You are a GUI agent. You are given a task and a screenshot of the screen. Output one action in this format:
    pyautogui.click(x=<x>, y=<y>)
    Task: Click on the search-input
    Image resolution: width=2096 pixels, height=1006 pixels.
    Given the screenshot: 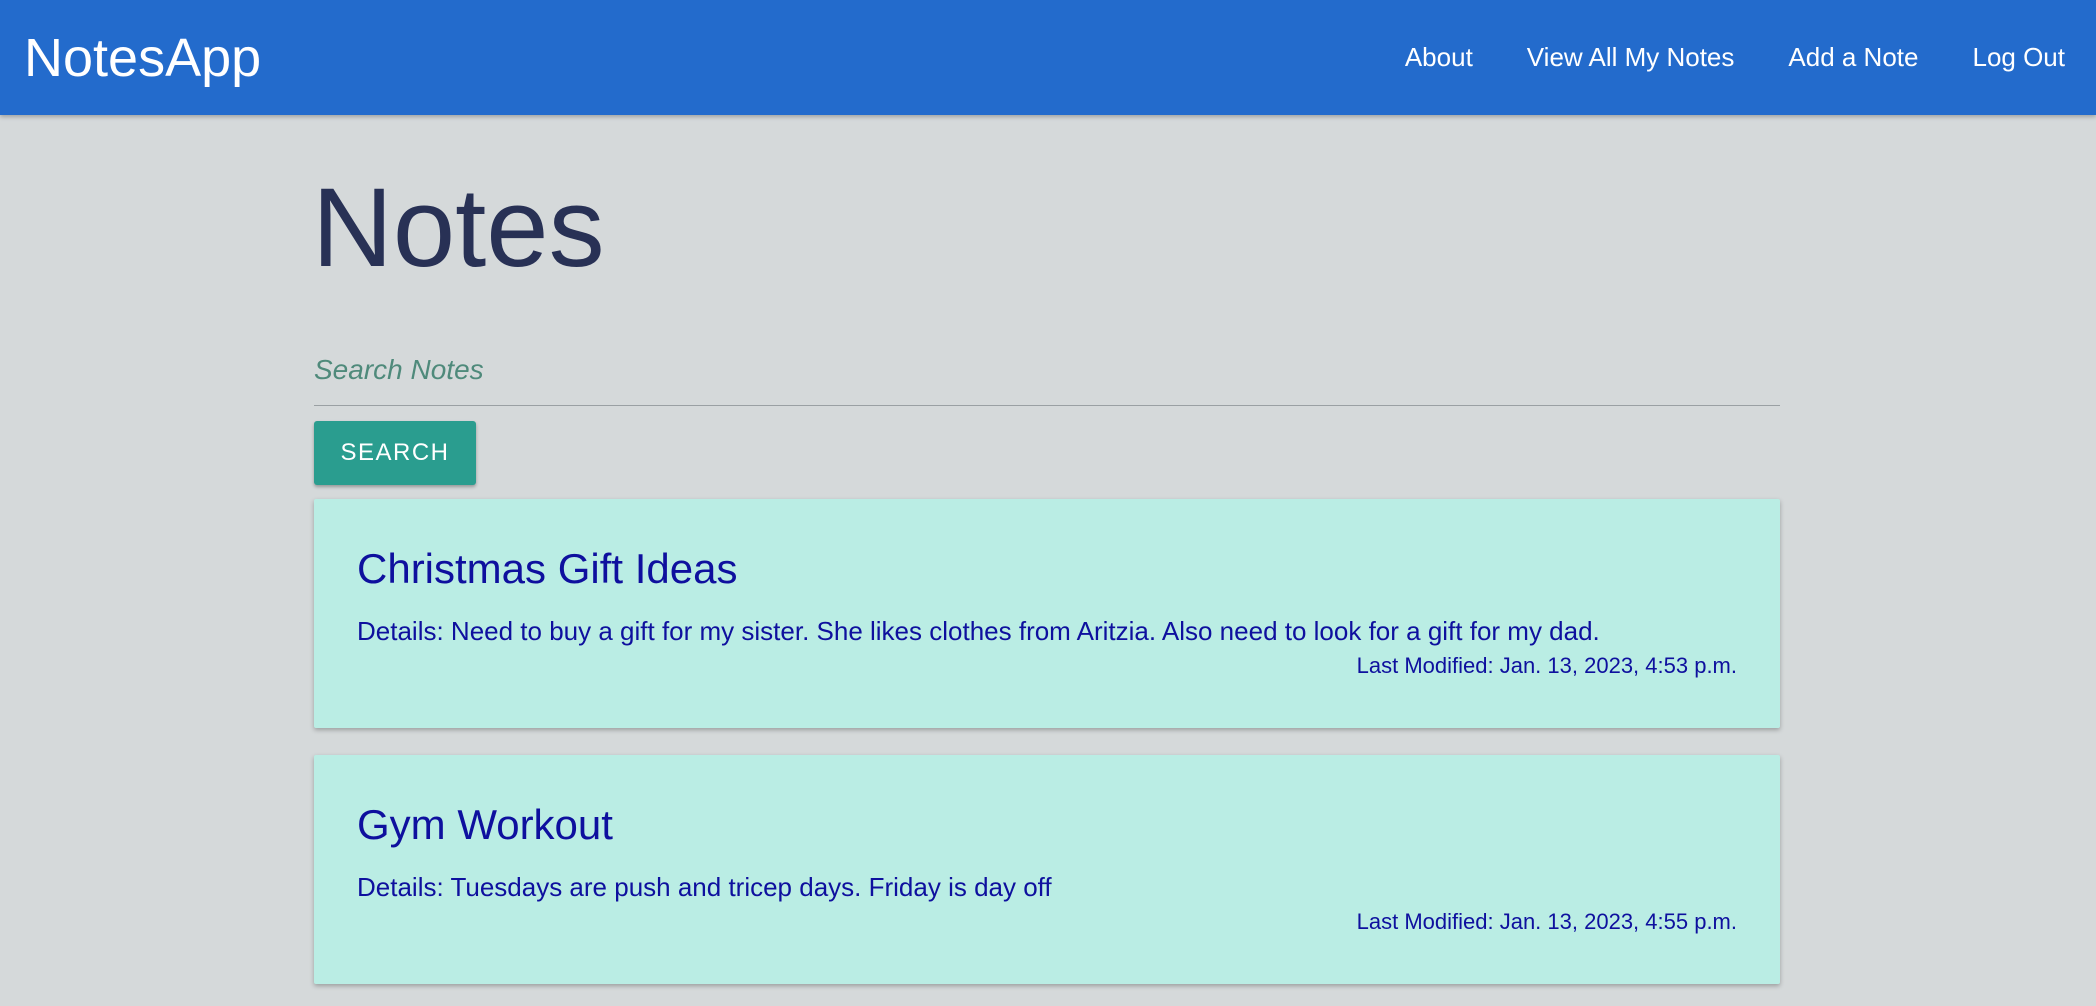 What is the action you would take?
    pyautogui.click(x=1047, y=370)
    